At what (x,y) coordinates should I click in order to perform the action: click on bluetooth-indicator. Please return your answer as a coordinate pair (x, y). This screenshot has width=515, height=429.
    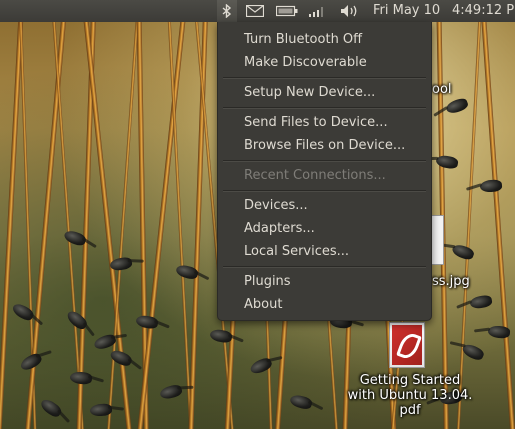
    Looking at the image, I should click on (227, 11).